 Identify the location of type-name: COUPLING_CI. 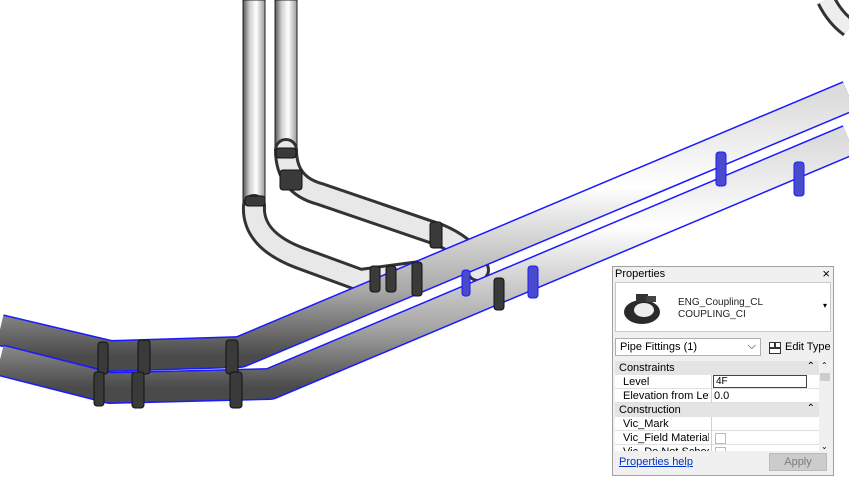
(712, 314).